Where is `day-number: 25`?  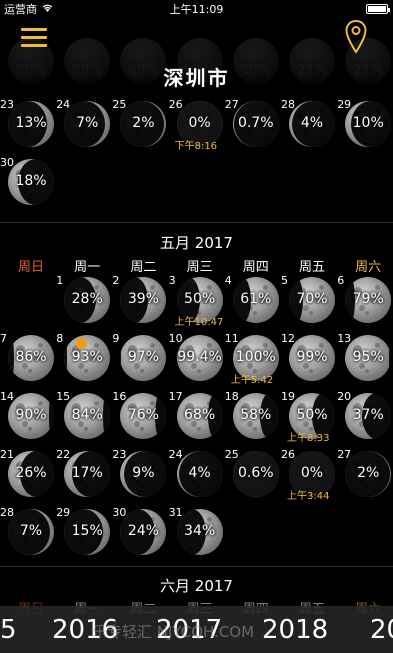 day-number: 25 is located at coordinates (119, 104).